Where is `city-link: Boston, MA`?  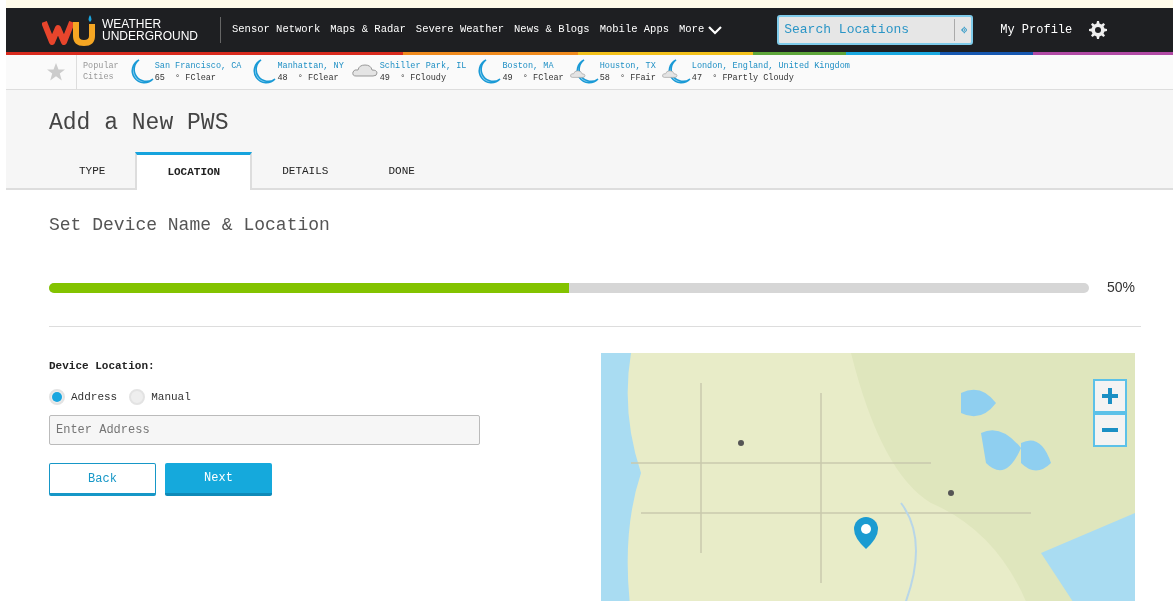
city-link: Boston, MA is located at coordinates (533, 66).